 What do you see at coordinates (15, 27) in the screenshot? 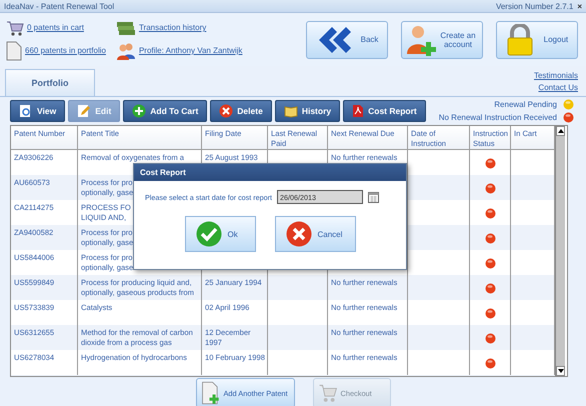
I see `cart-icon` at bounding box center [15, 27].